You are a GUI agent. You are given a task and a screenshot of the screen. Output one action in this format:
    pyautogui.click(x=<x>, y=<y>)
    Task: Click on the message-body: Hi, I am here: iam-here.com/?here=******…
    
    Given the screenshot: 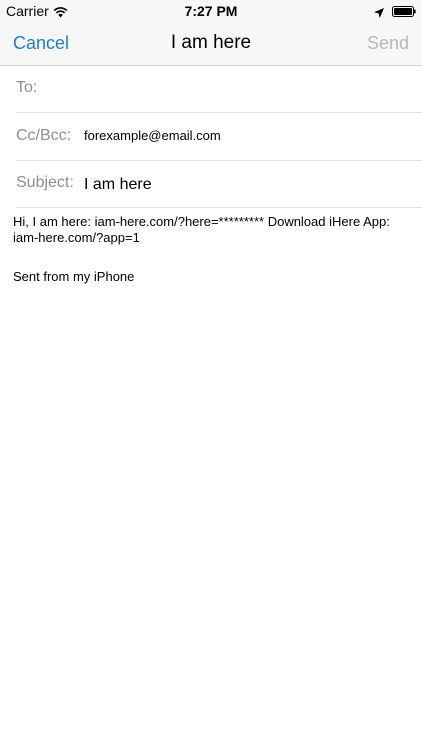 What is the action you would take?
    pyautogui.click(x=208, y=230)
    